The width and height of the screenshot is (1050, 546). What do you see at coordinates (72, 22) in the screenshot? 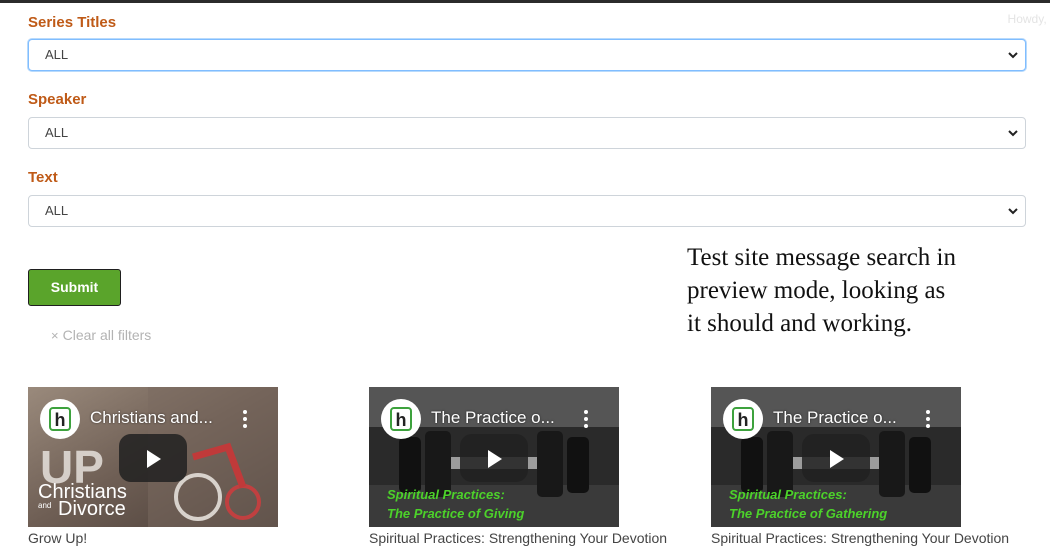
I see `series-titles-label: Series Titles` at bounding box center [72, 22].